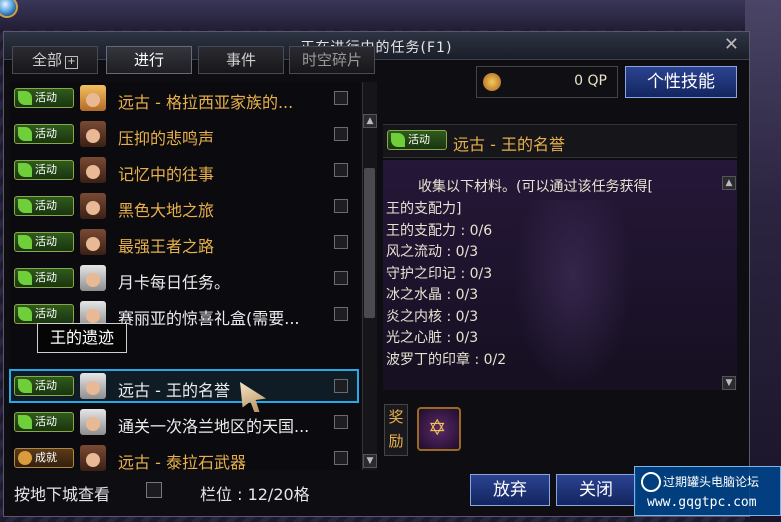  I want to click on detail-scrollbar: ▲ ▼, so click(729, 285).